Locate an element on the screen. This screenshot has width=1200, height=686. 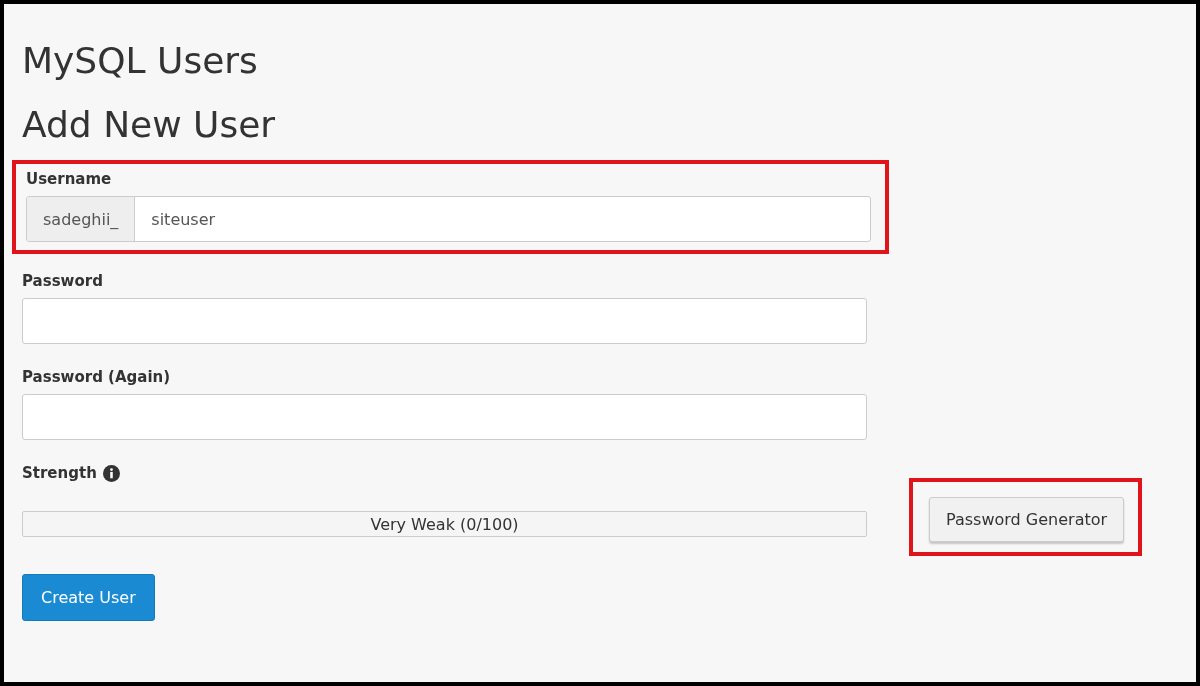
field-label: Username is located at coordinates (69, 179).